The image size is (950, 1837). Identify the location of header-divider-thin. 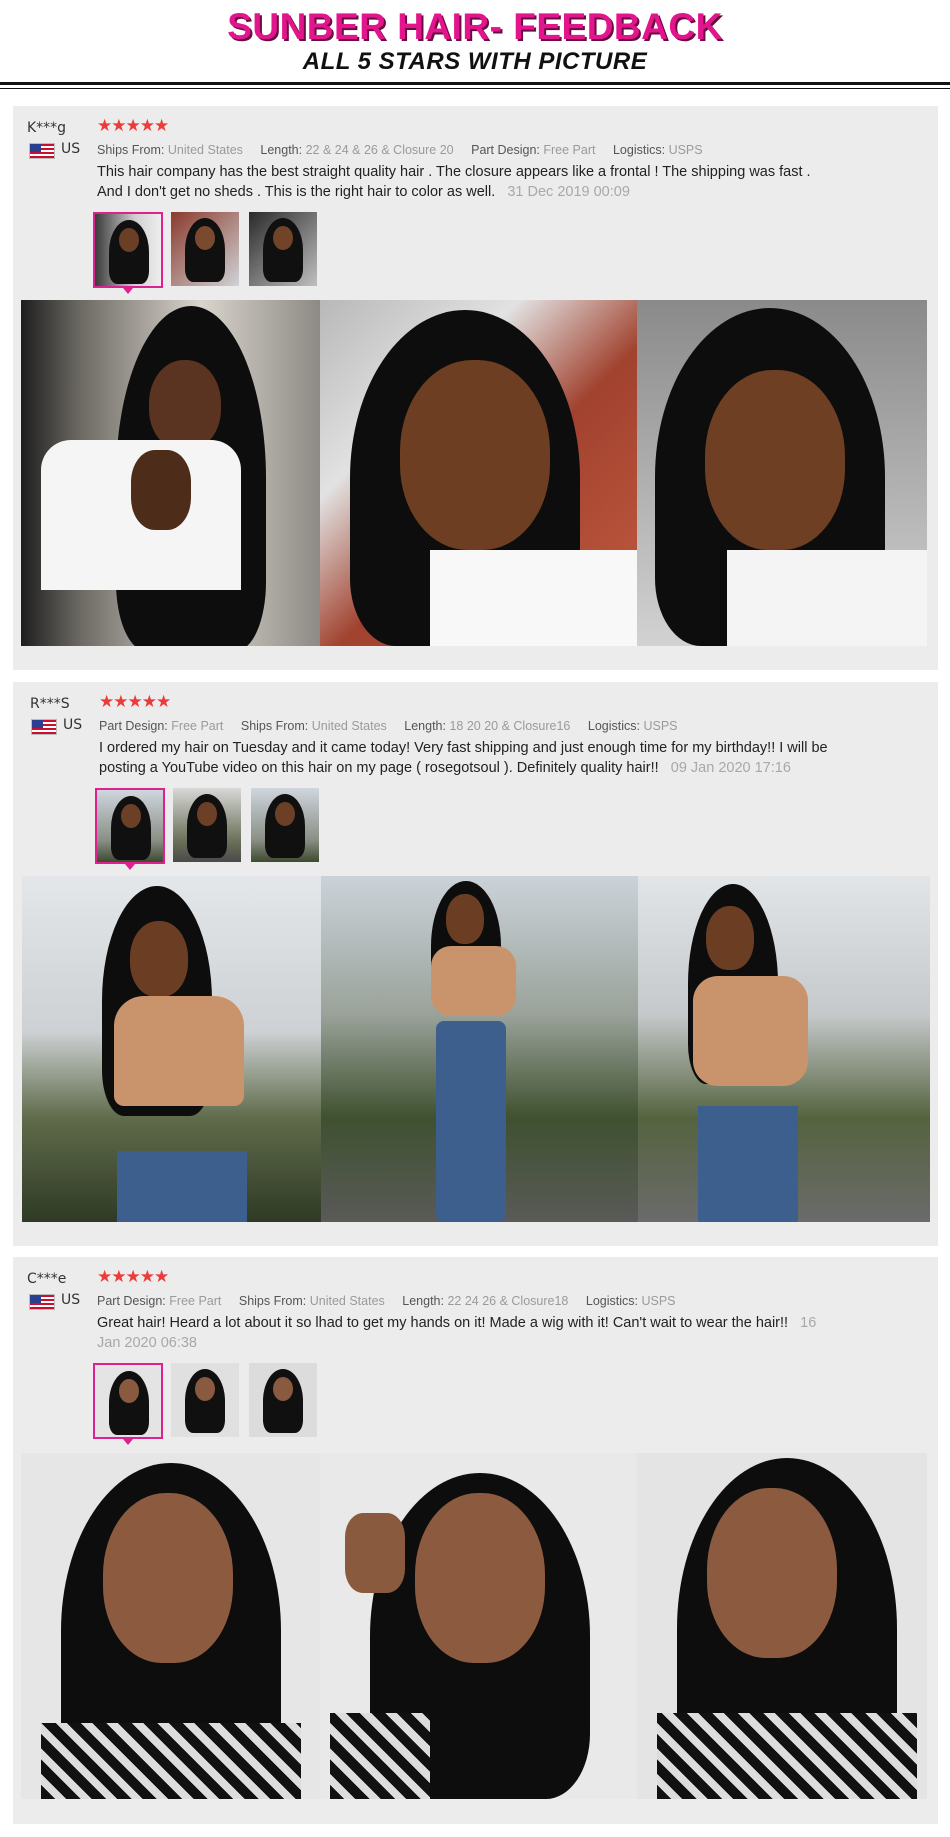
(475, 88).